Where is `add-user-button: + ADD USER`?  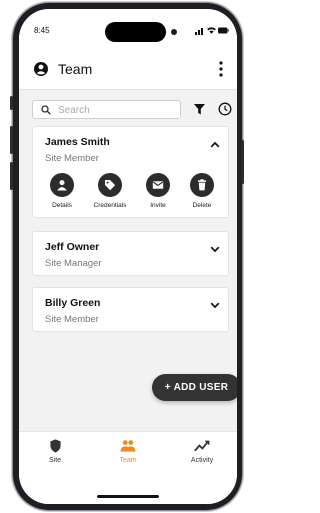
add-user-button: + ADD USER is located at coordinates (194, 387).